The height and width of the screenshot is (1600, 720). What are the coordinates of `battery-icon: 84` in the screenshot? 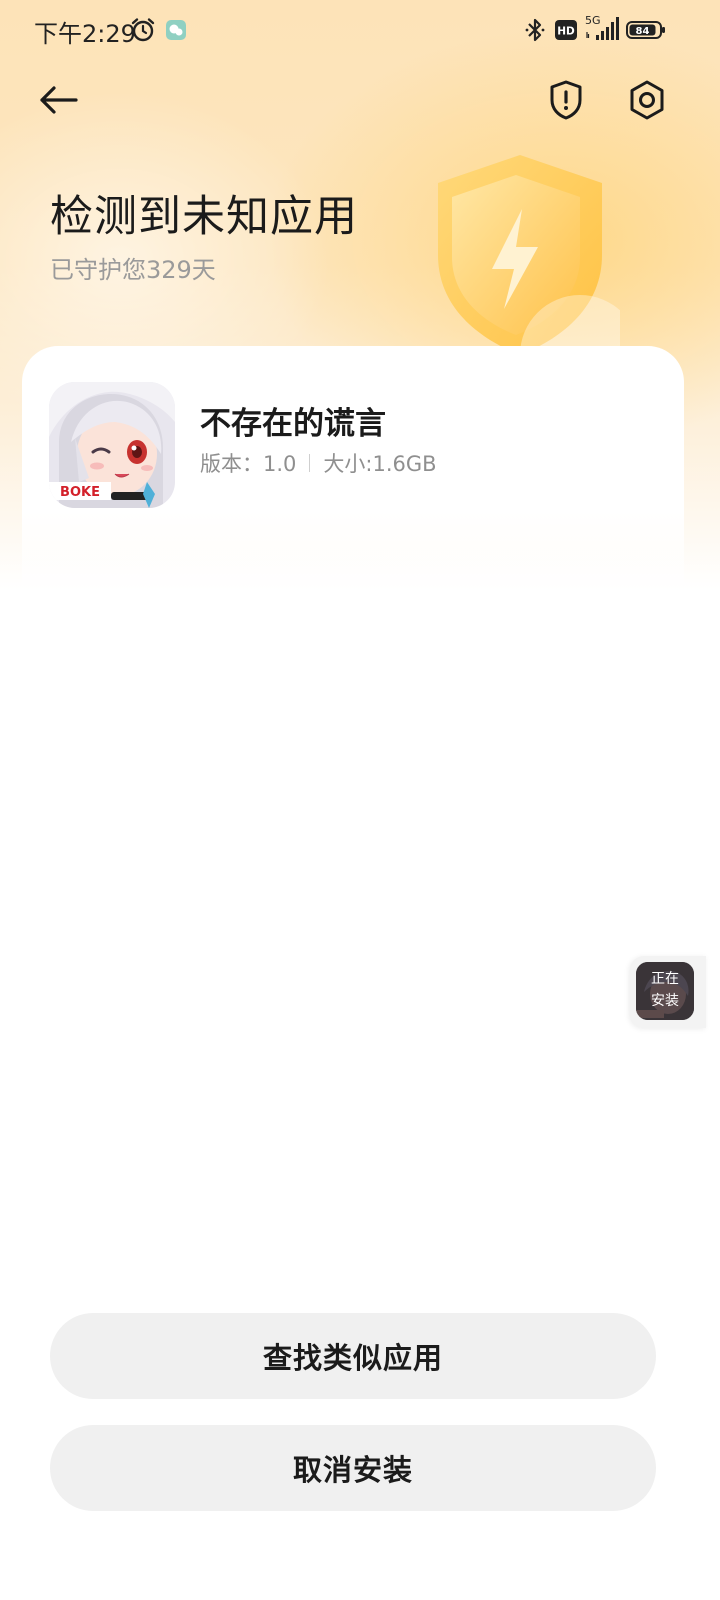 It's located at (645, 30).